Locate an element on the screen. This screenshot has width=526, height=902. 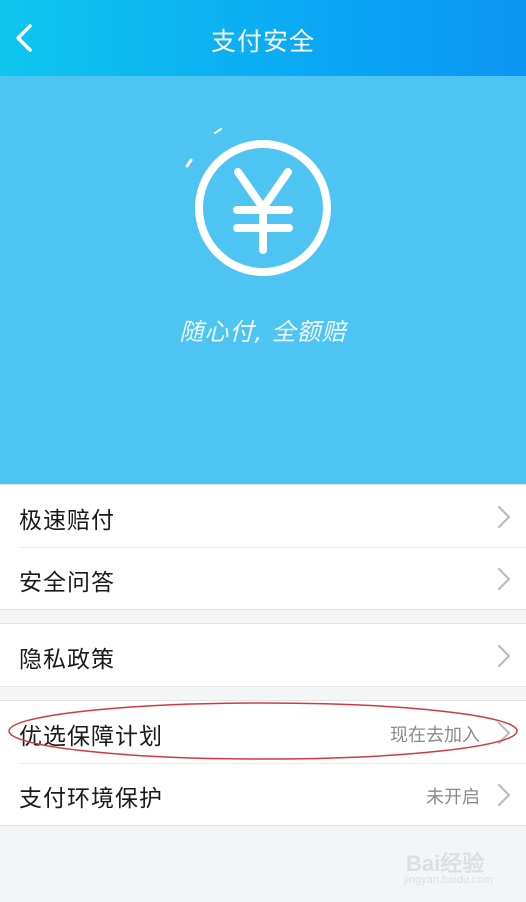
watermark-url: jingyan.baidu.com is located at coordinates (448, 880).